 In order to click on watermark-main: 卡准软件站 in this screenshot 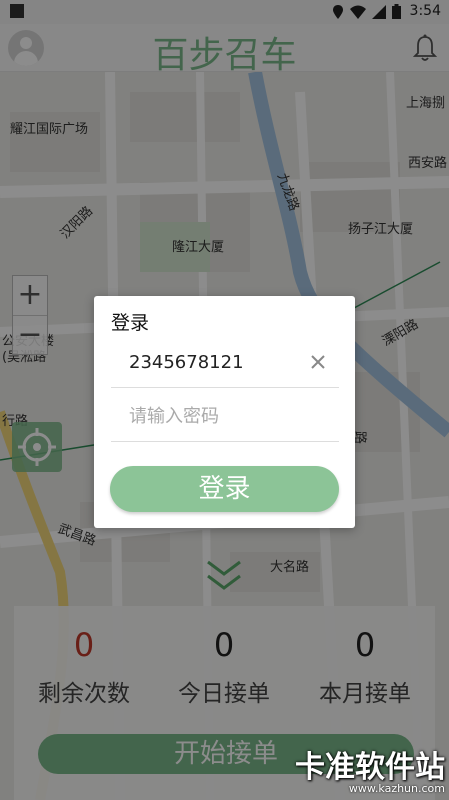, I will do `click(370, 767)`.